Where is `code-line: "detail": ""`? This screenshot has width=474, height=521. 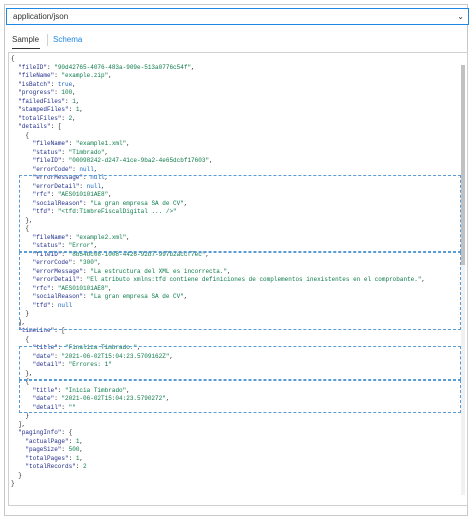
code-line: "detail": "" is located at coordinates (54, 407).